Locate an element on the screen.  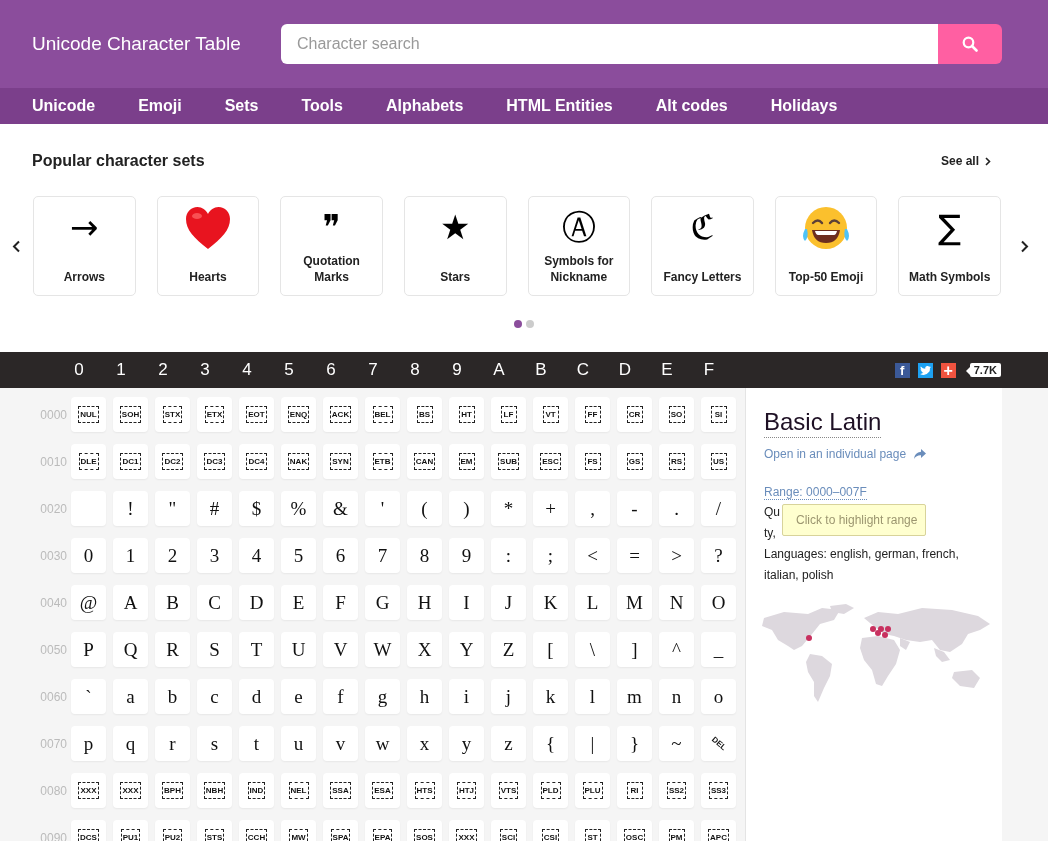
character-cell: ENQ is located at coordinates (298, 414).